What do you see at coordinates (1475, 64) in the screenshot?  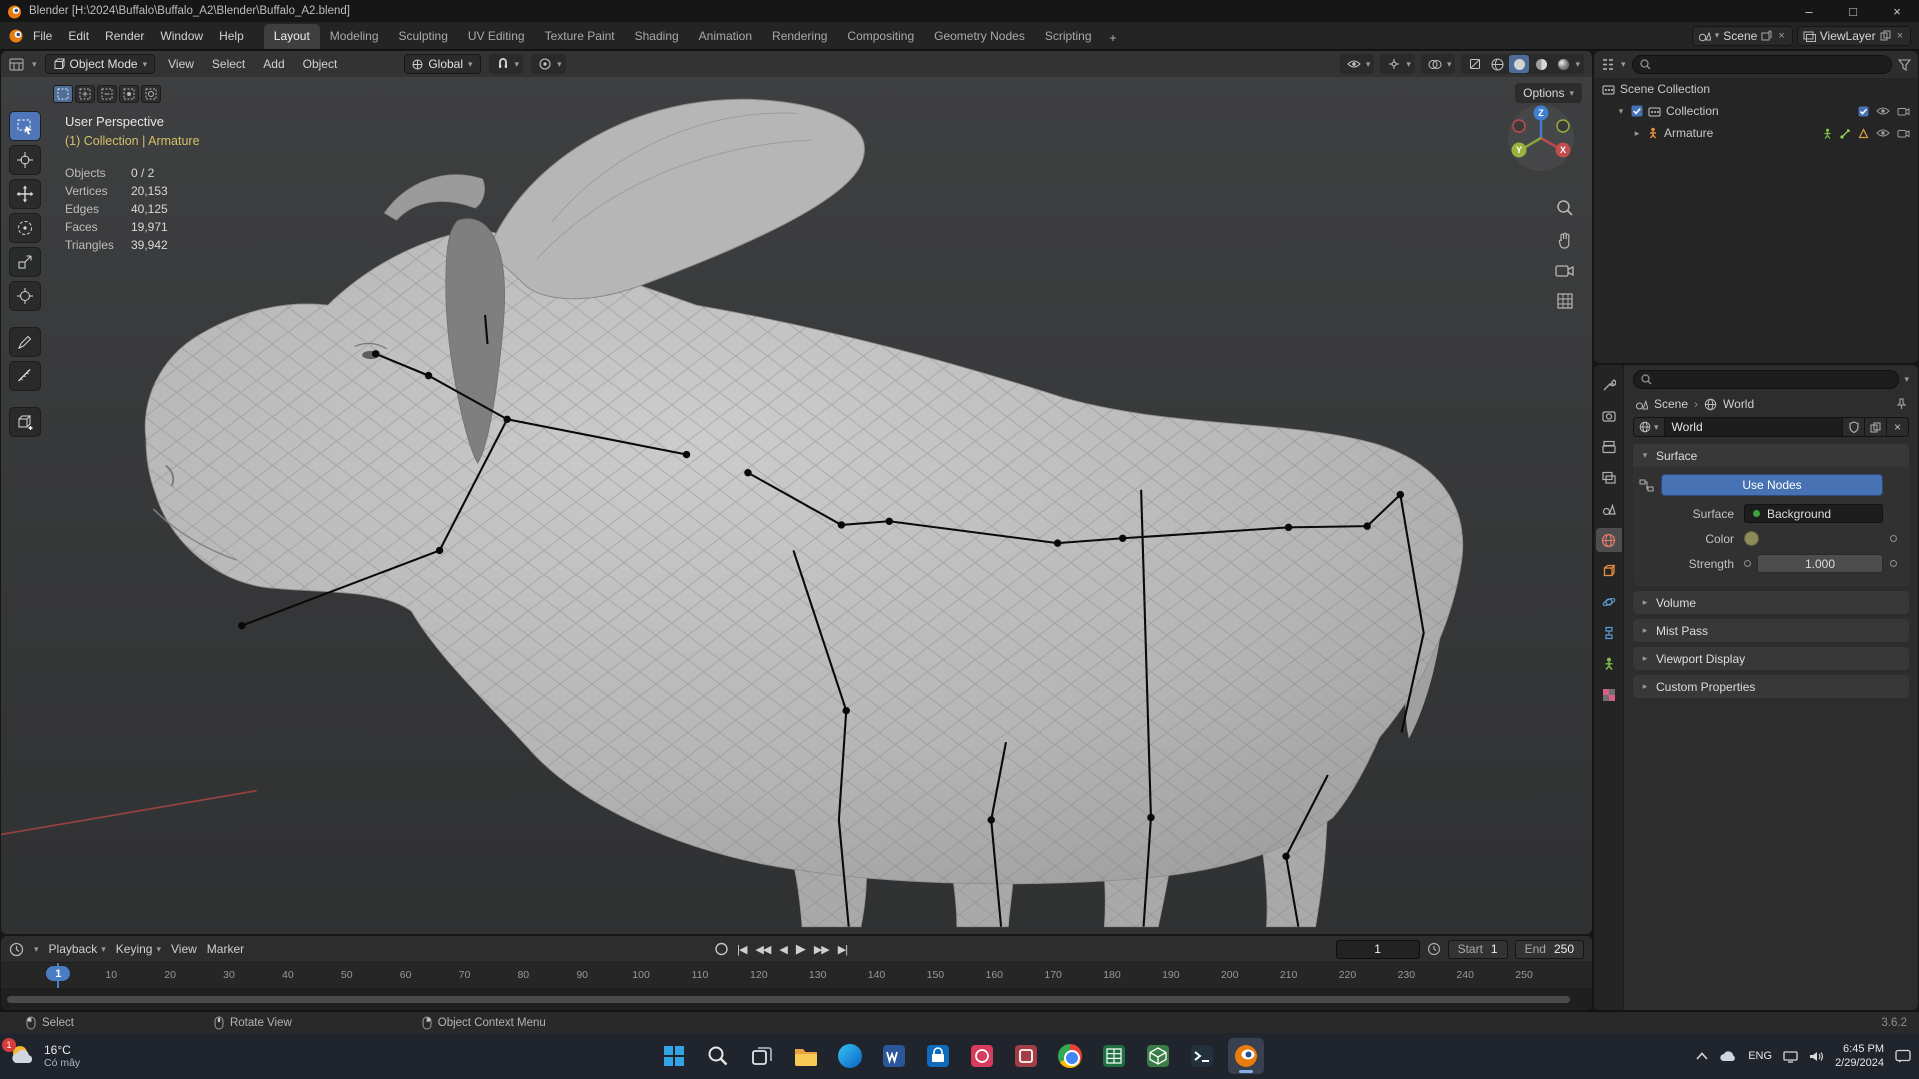 I see `xray-toggle-icon` at bounding box center [1475, 64].